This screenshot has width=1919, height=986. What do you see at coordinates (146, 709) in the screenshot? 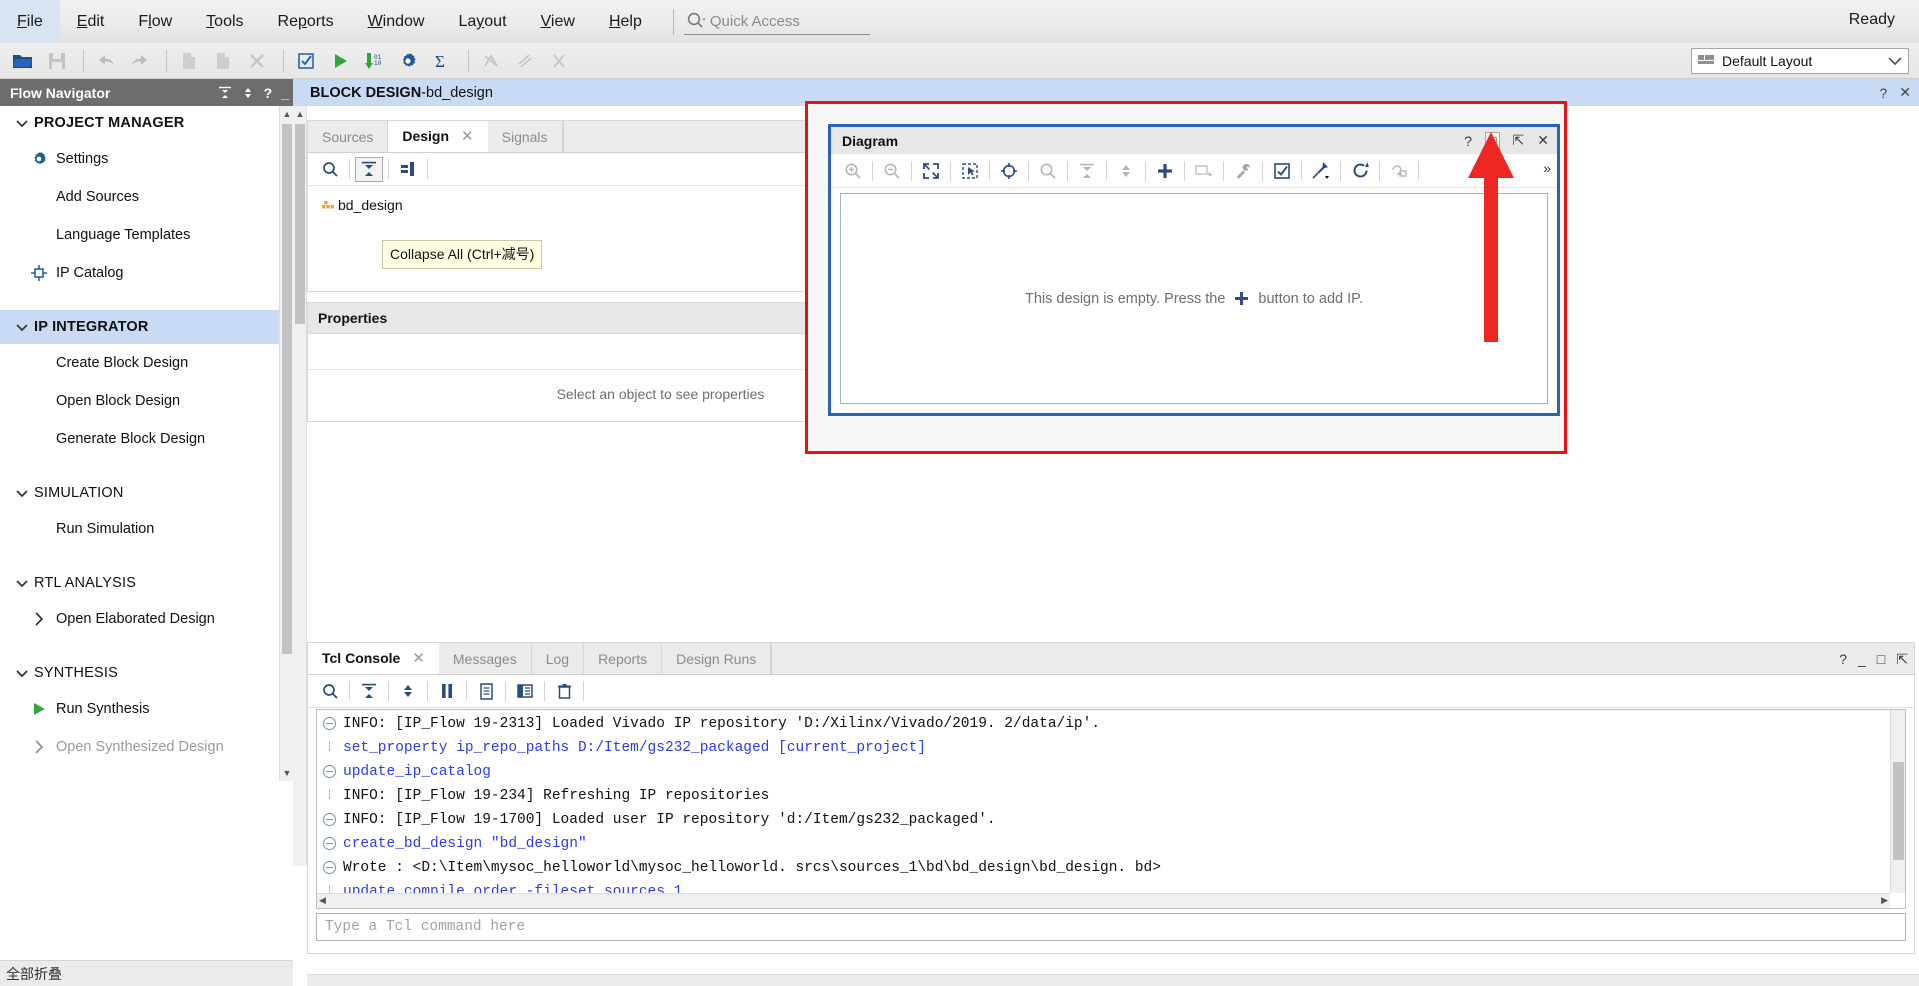
I see `sidebar-item-run-synthesis: Run Synthesis` at bounding box center [146, 709].